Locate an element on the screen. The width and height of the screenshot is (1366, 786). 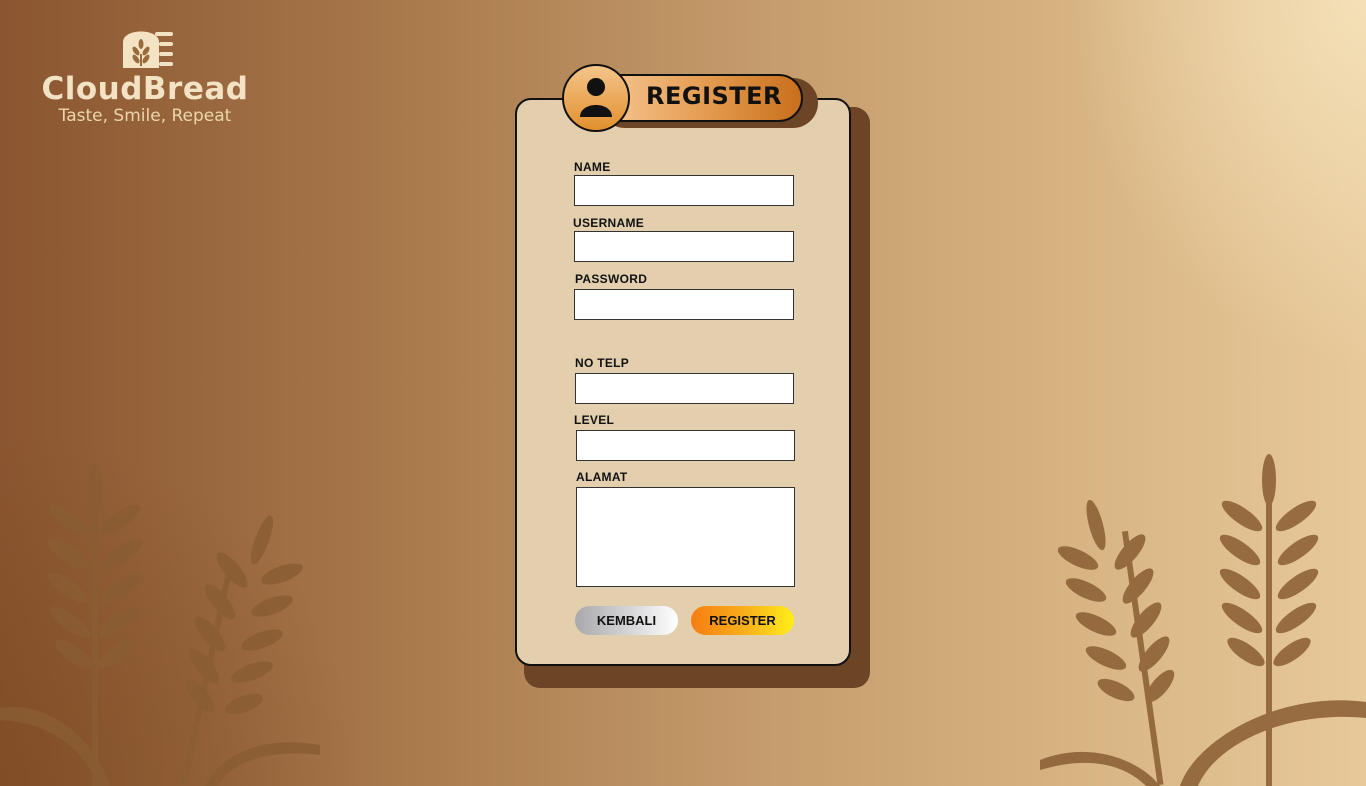
phone-input is located at coordinates (684, 388).